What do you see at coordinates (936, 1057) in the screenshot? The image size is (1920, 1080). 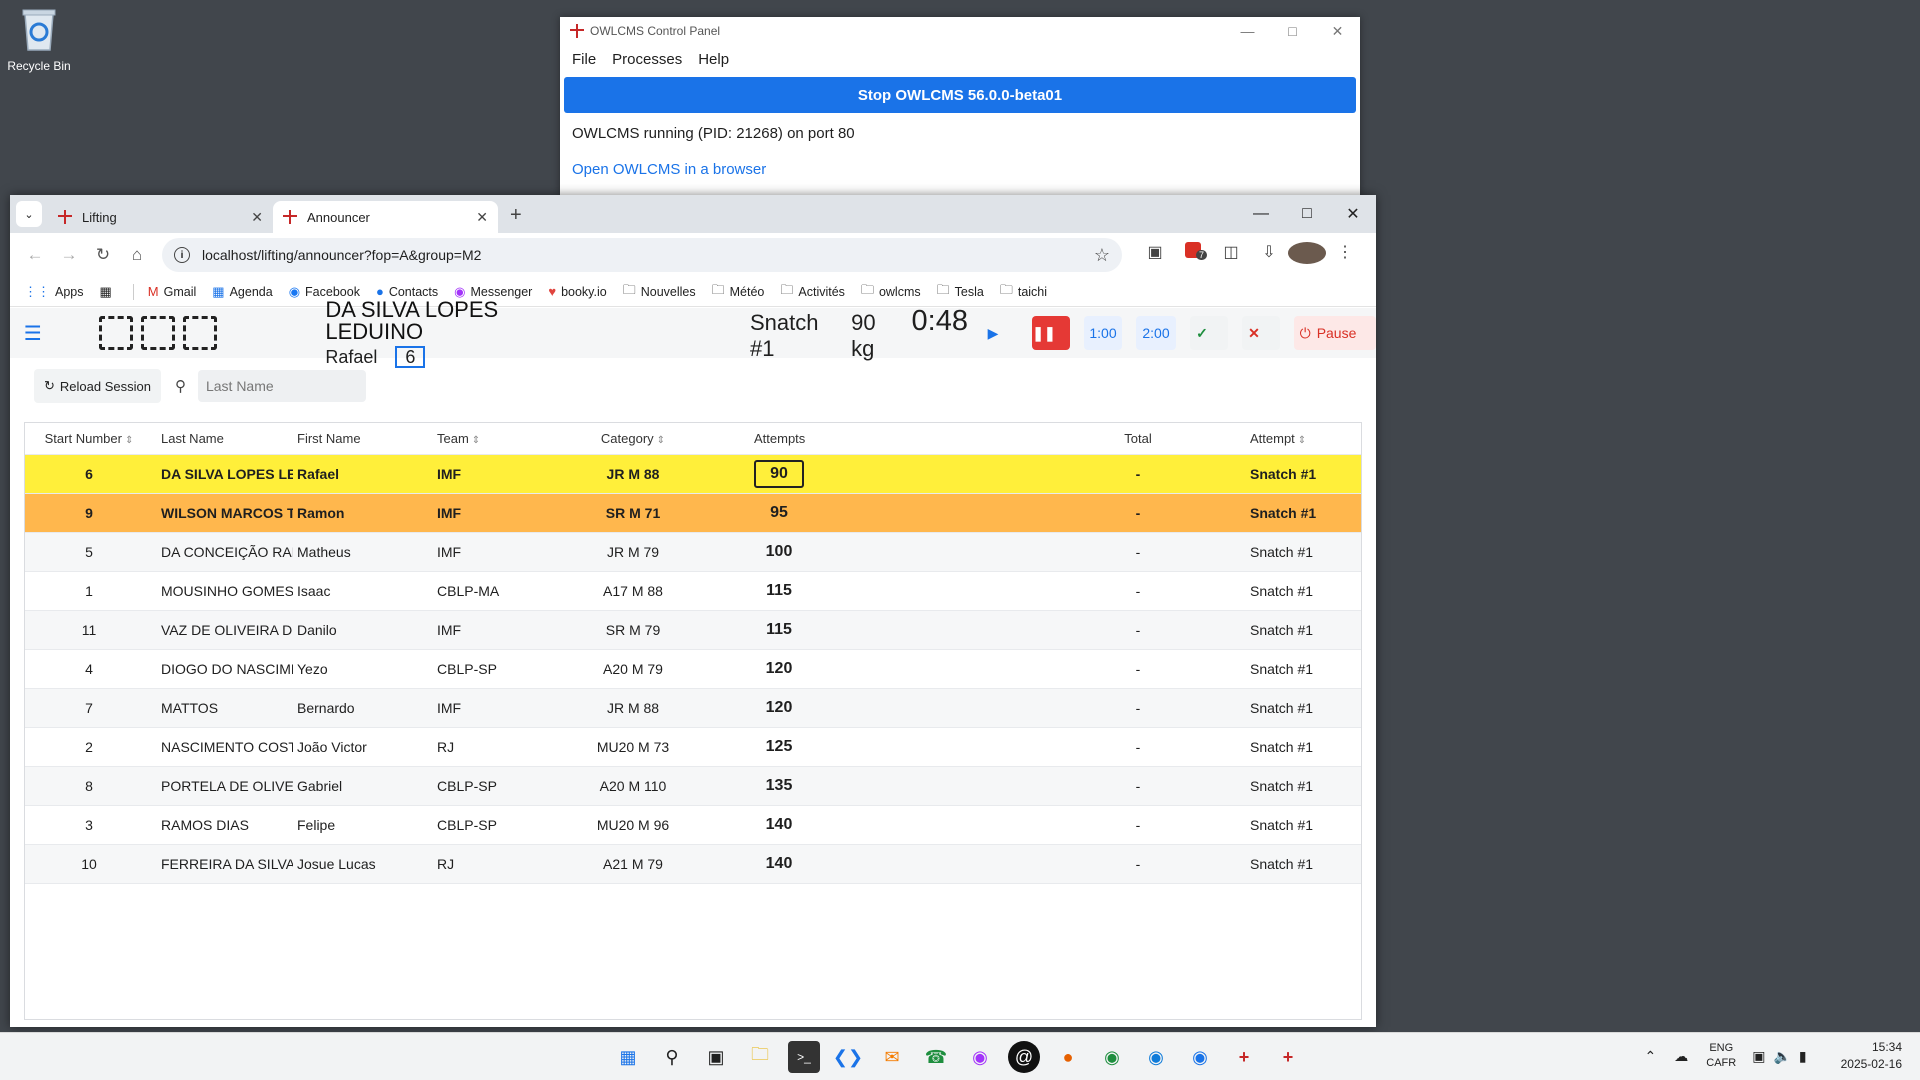 I see `whatsapp-icon: ☎` at bounding box center [936, 1057].